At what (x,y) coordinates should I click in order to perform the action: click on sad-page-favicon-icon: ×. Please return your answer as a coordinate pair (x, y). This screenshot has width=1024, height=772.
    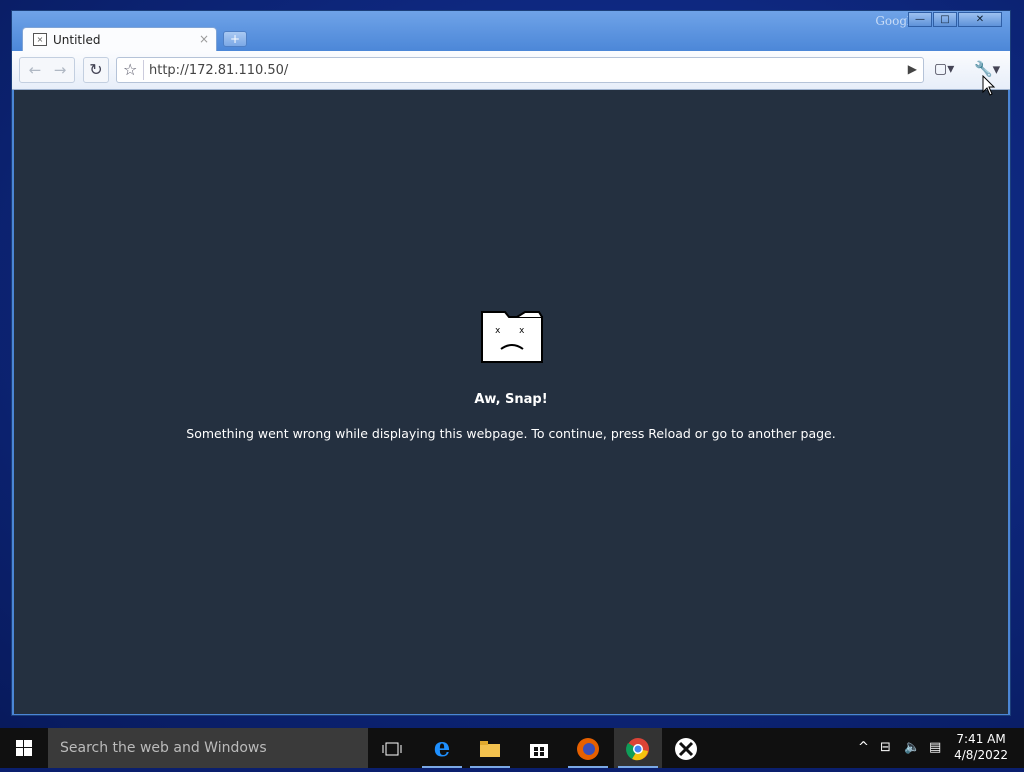
    Looking at the image, I should click on (40, 39).